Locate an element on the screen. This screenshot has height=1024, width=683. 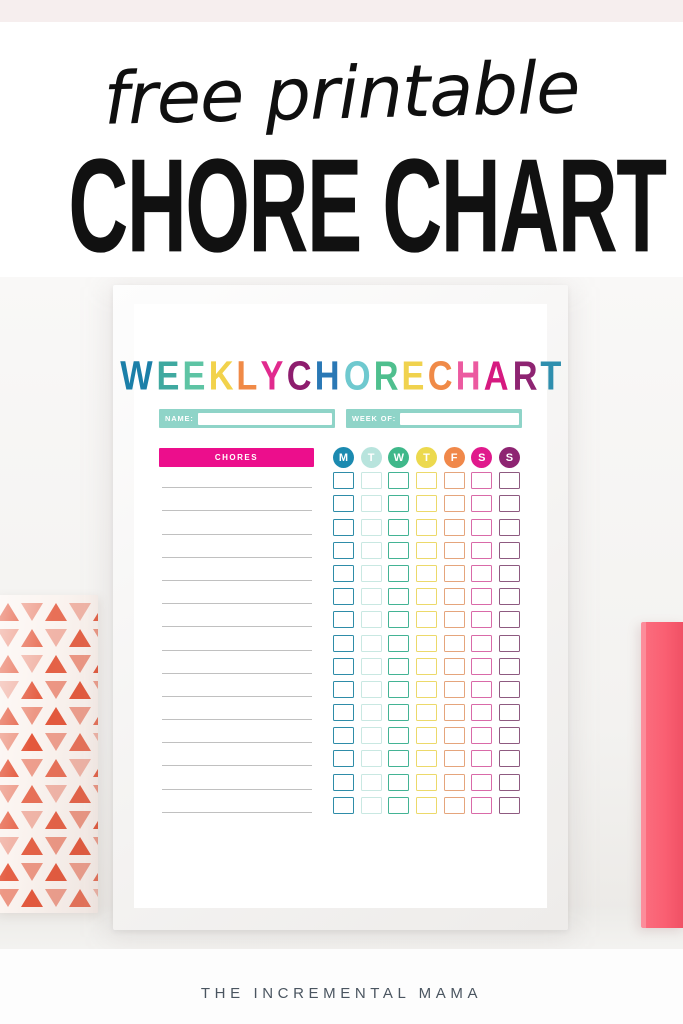
field-weekof: WEEK OF: is located at coordinates (434, 418).